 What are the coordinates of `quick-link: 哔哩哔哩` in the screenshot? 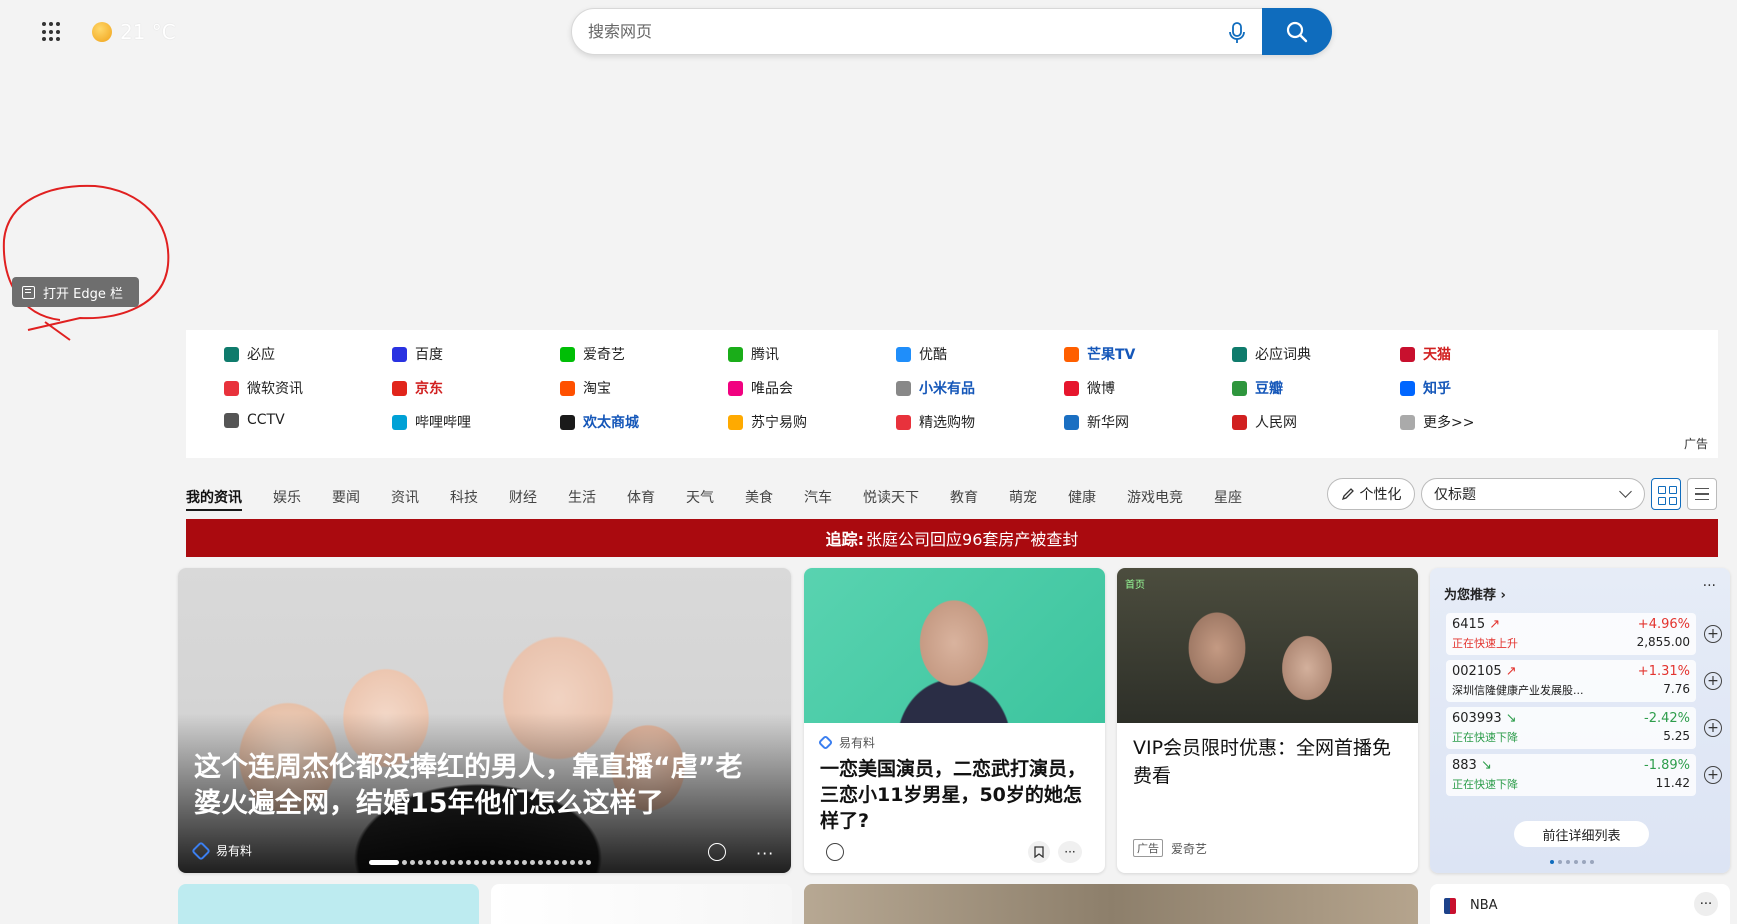 It's located at (431, 422).